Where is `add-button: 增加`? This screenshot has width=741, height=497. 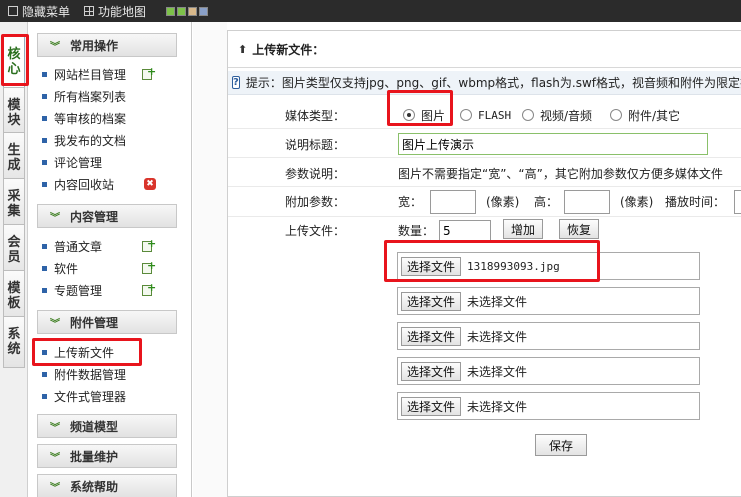
add-button: 增加 is located at coordinates (523, 229).